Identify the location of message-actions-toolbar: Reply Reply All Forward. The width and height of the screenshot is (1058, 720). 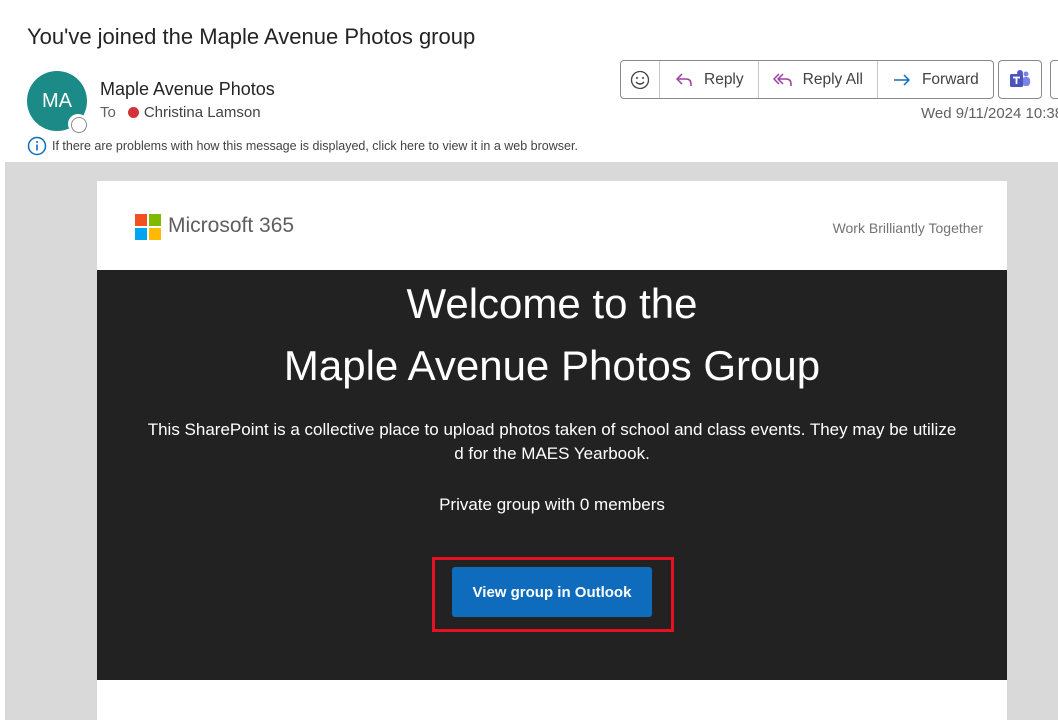
(807, 79).